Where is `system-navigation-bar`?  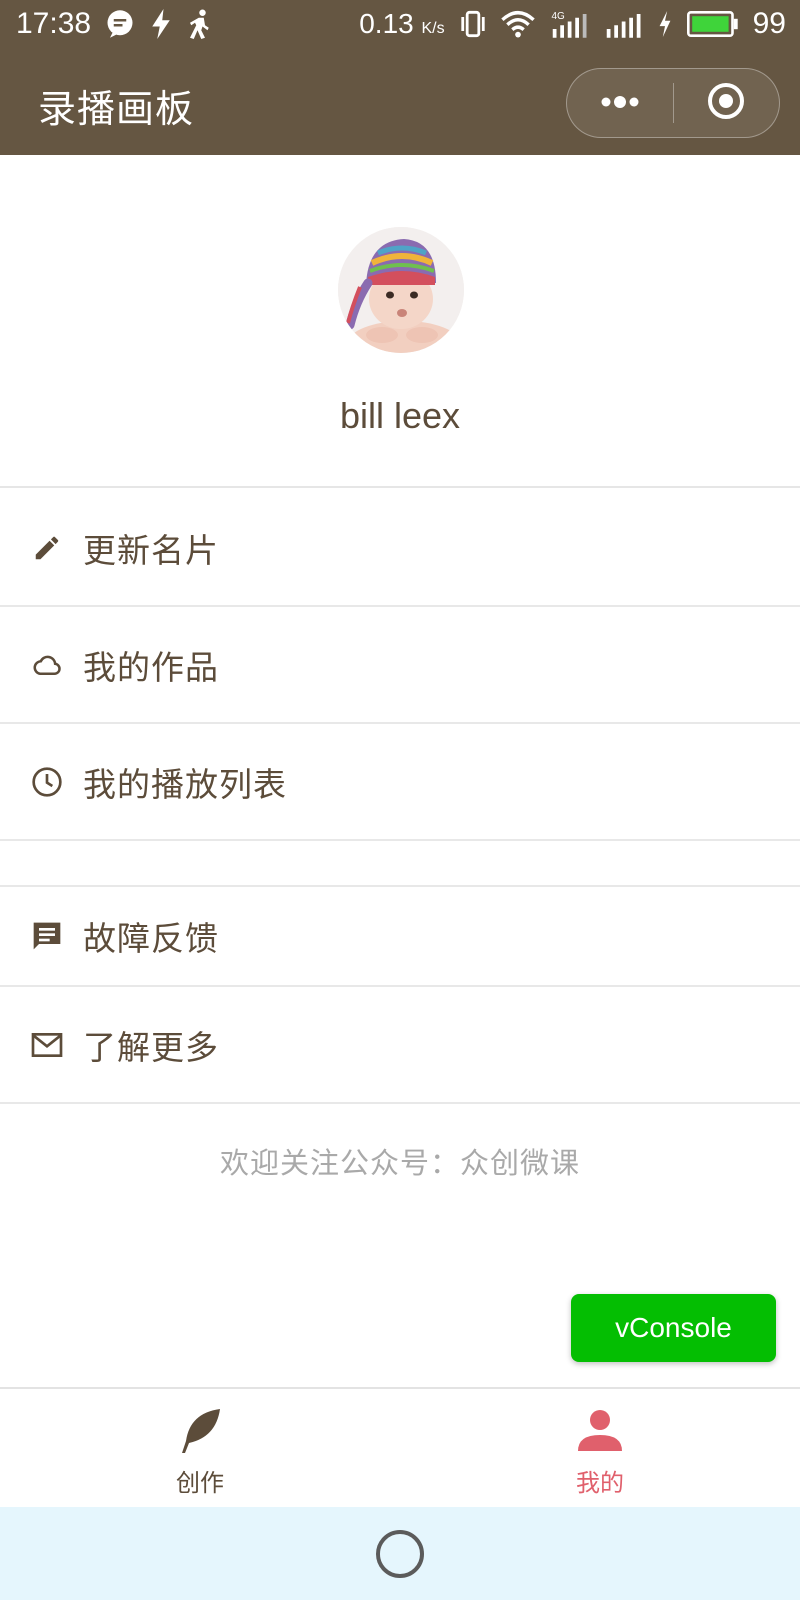 system-navigation-bar is located at coordinates (400, 1553).